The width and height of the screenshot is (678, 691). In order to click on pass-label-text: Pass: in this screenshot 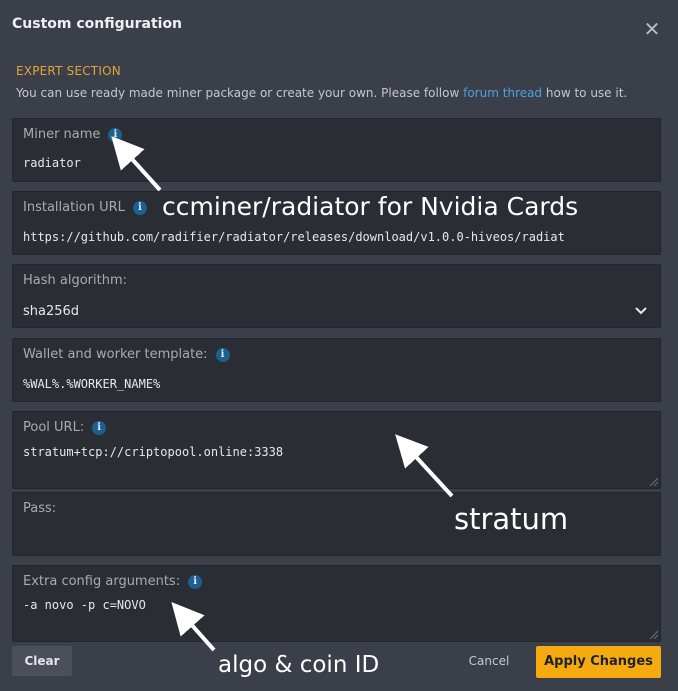, I will do `click(40, 508)`.